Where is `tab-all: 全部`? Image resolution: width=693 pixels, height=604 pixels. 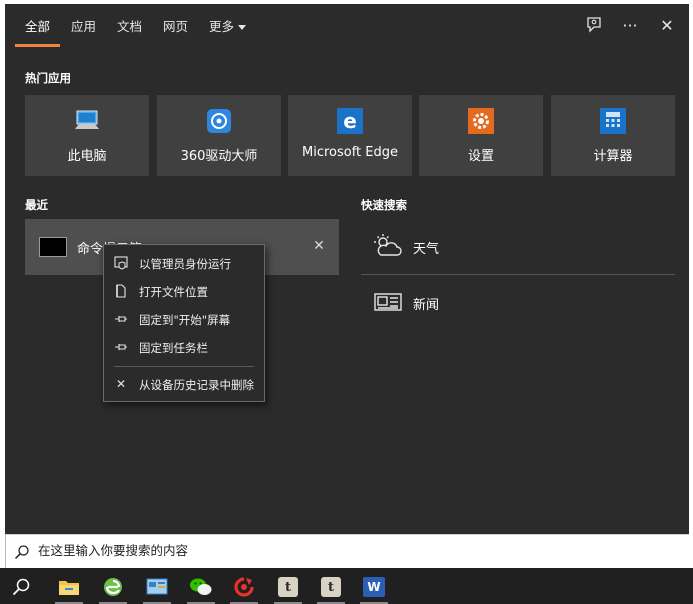
tab-all: 全部 is located at coordinates (37, 25).